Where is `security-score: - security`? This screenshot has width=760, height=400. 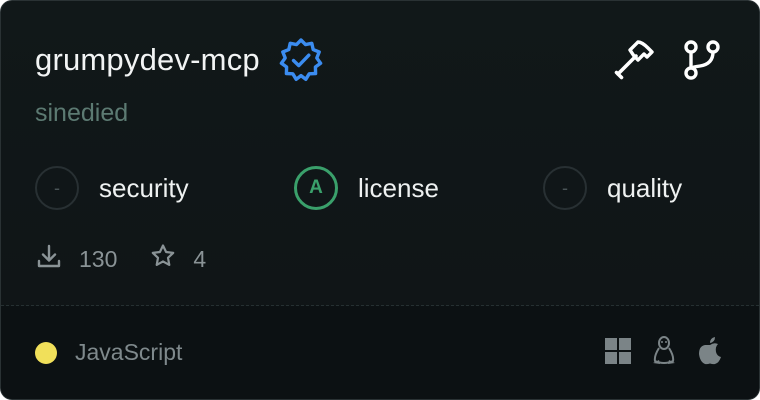 security-score: - security is located at coordinates (112, 188).